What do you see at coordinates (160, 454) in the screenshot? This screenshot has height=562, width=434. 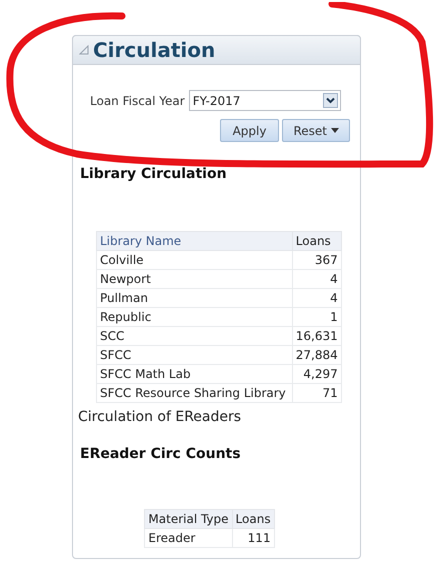 I see `section-heading: EReader Circ Counts` at bounding box center [160, 454].